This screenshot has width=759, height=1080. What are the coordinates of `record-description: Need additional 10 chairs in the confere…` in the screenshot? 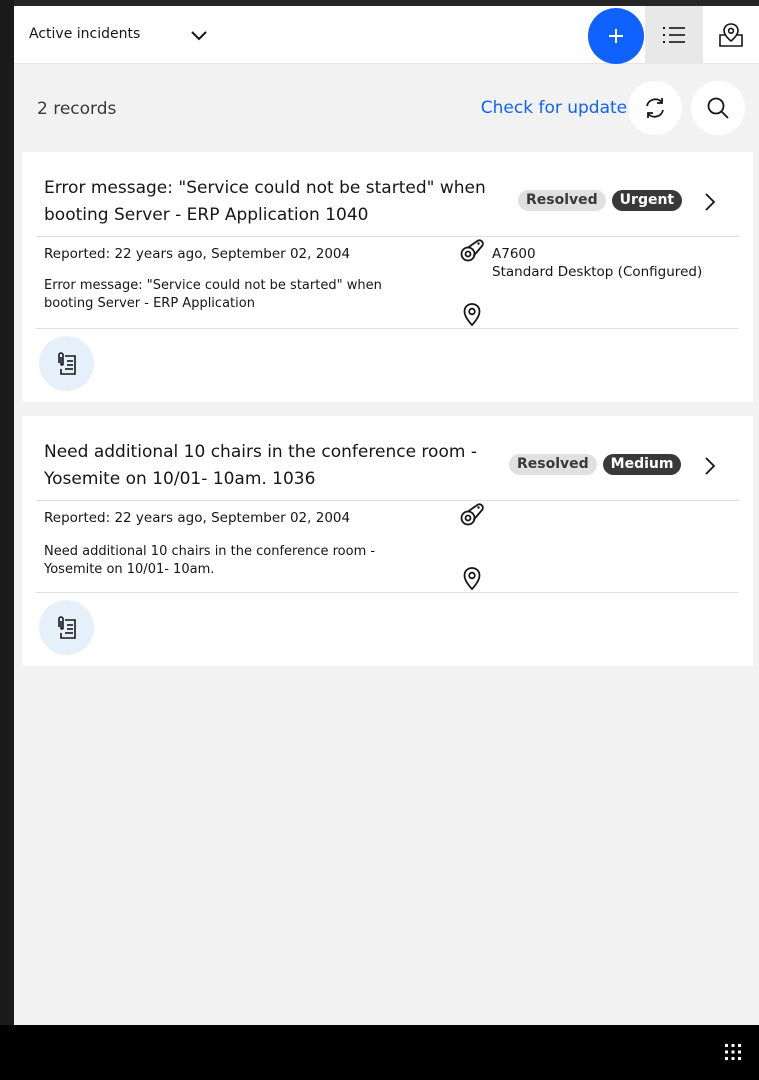 It's located at (210, 560).